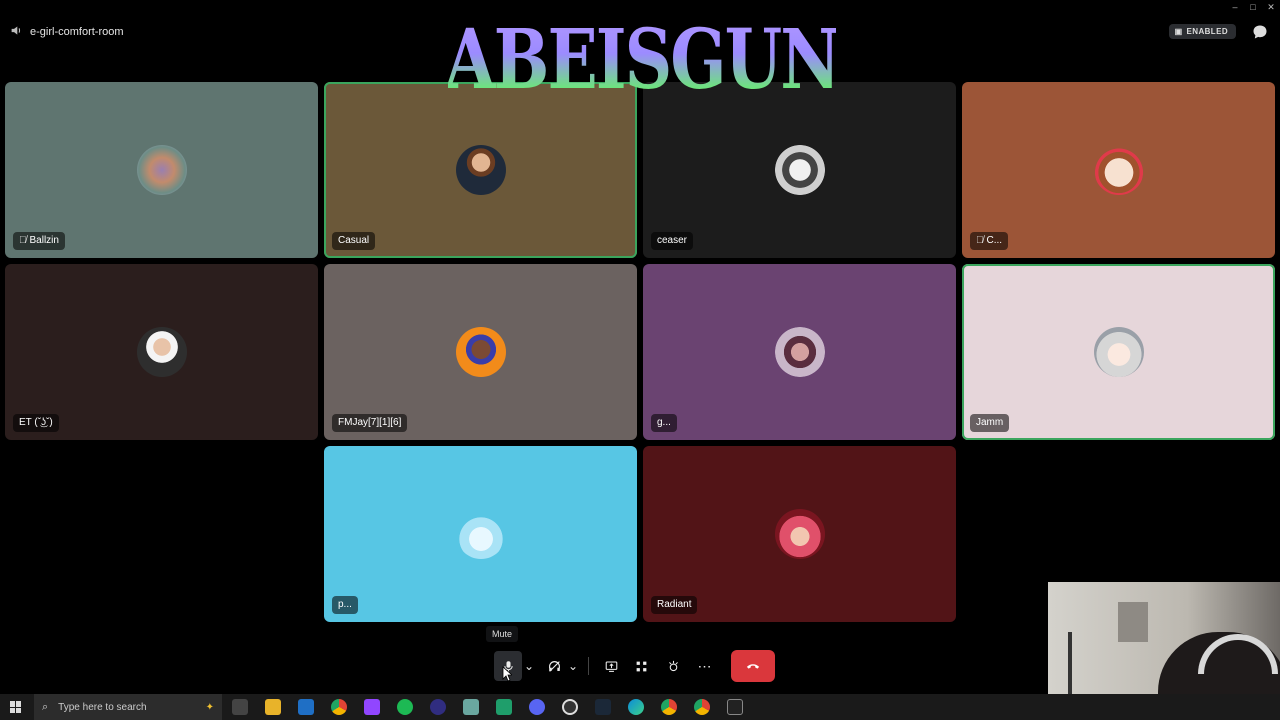  Describe the element at coordinates (16, 32) in the screenshot. I see `speaker-icon` at that location.